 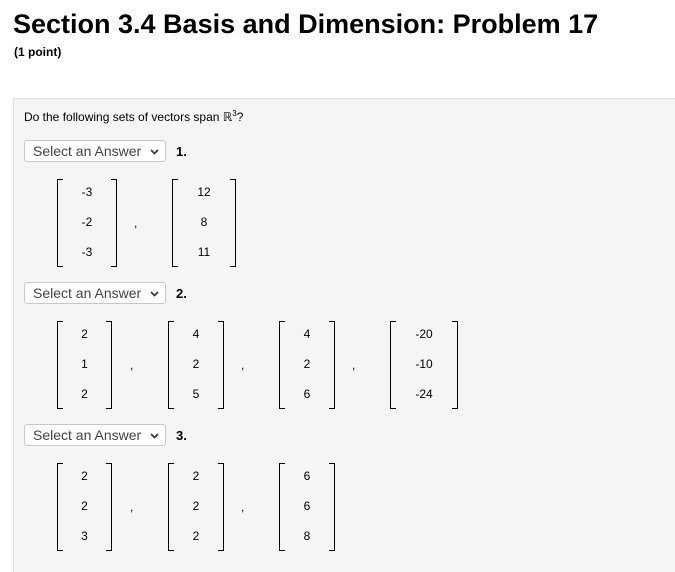 I want to click on answer-select-3-value: Select an Answer, so click(x=87, y=435).